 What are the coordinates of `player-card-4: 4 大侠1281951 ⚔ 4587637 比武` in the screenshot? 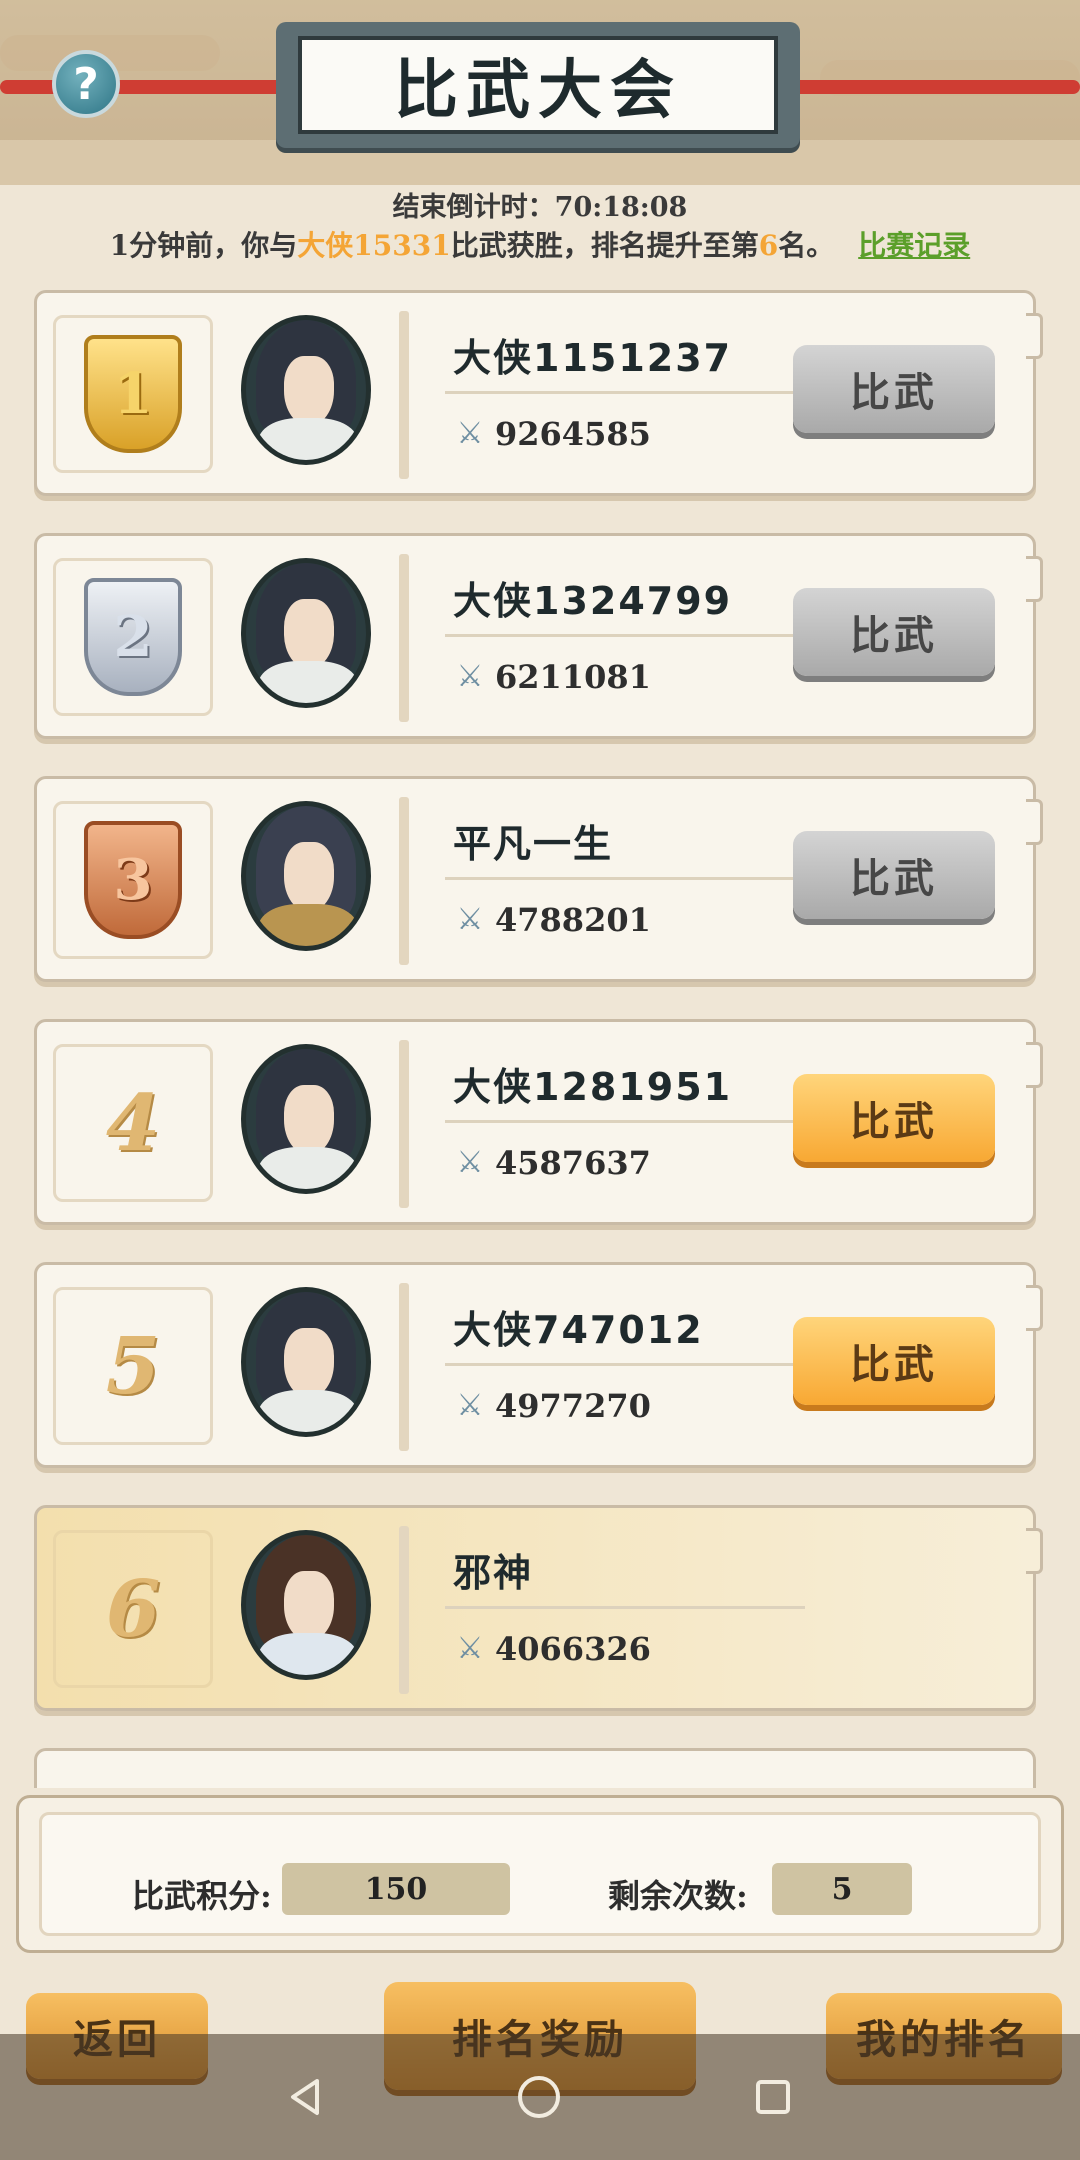 It's located at (538, 1122).